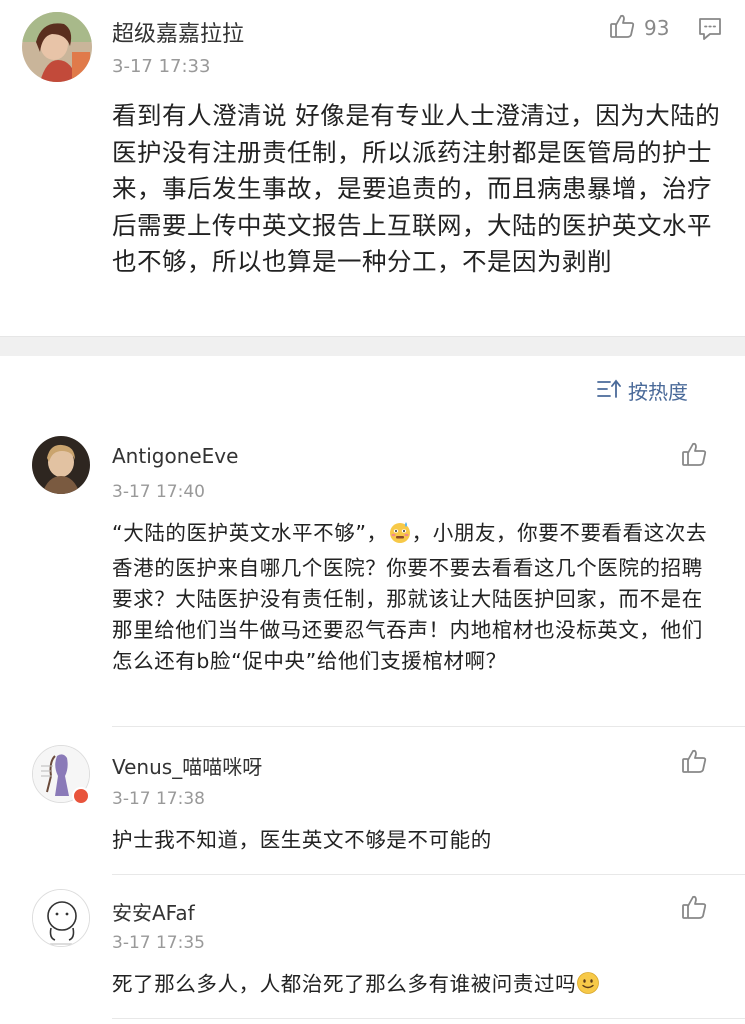  What do you see at coordinates (344, 984) in the screenshot?
I see `reply-text-body: 死了那么多人，人都治死了那么多有谁被问责过吗` at bounding box center [344, 984].